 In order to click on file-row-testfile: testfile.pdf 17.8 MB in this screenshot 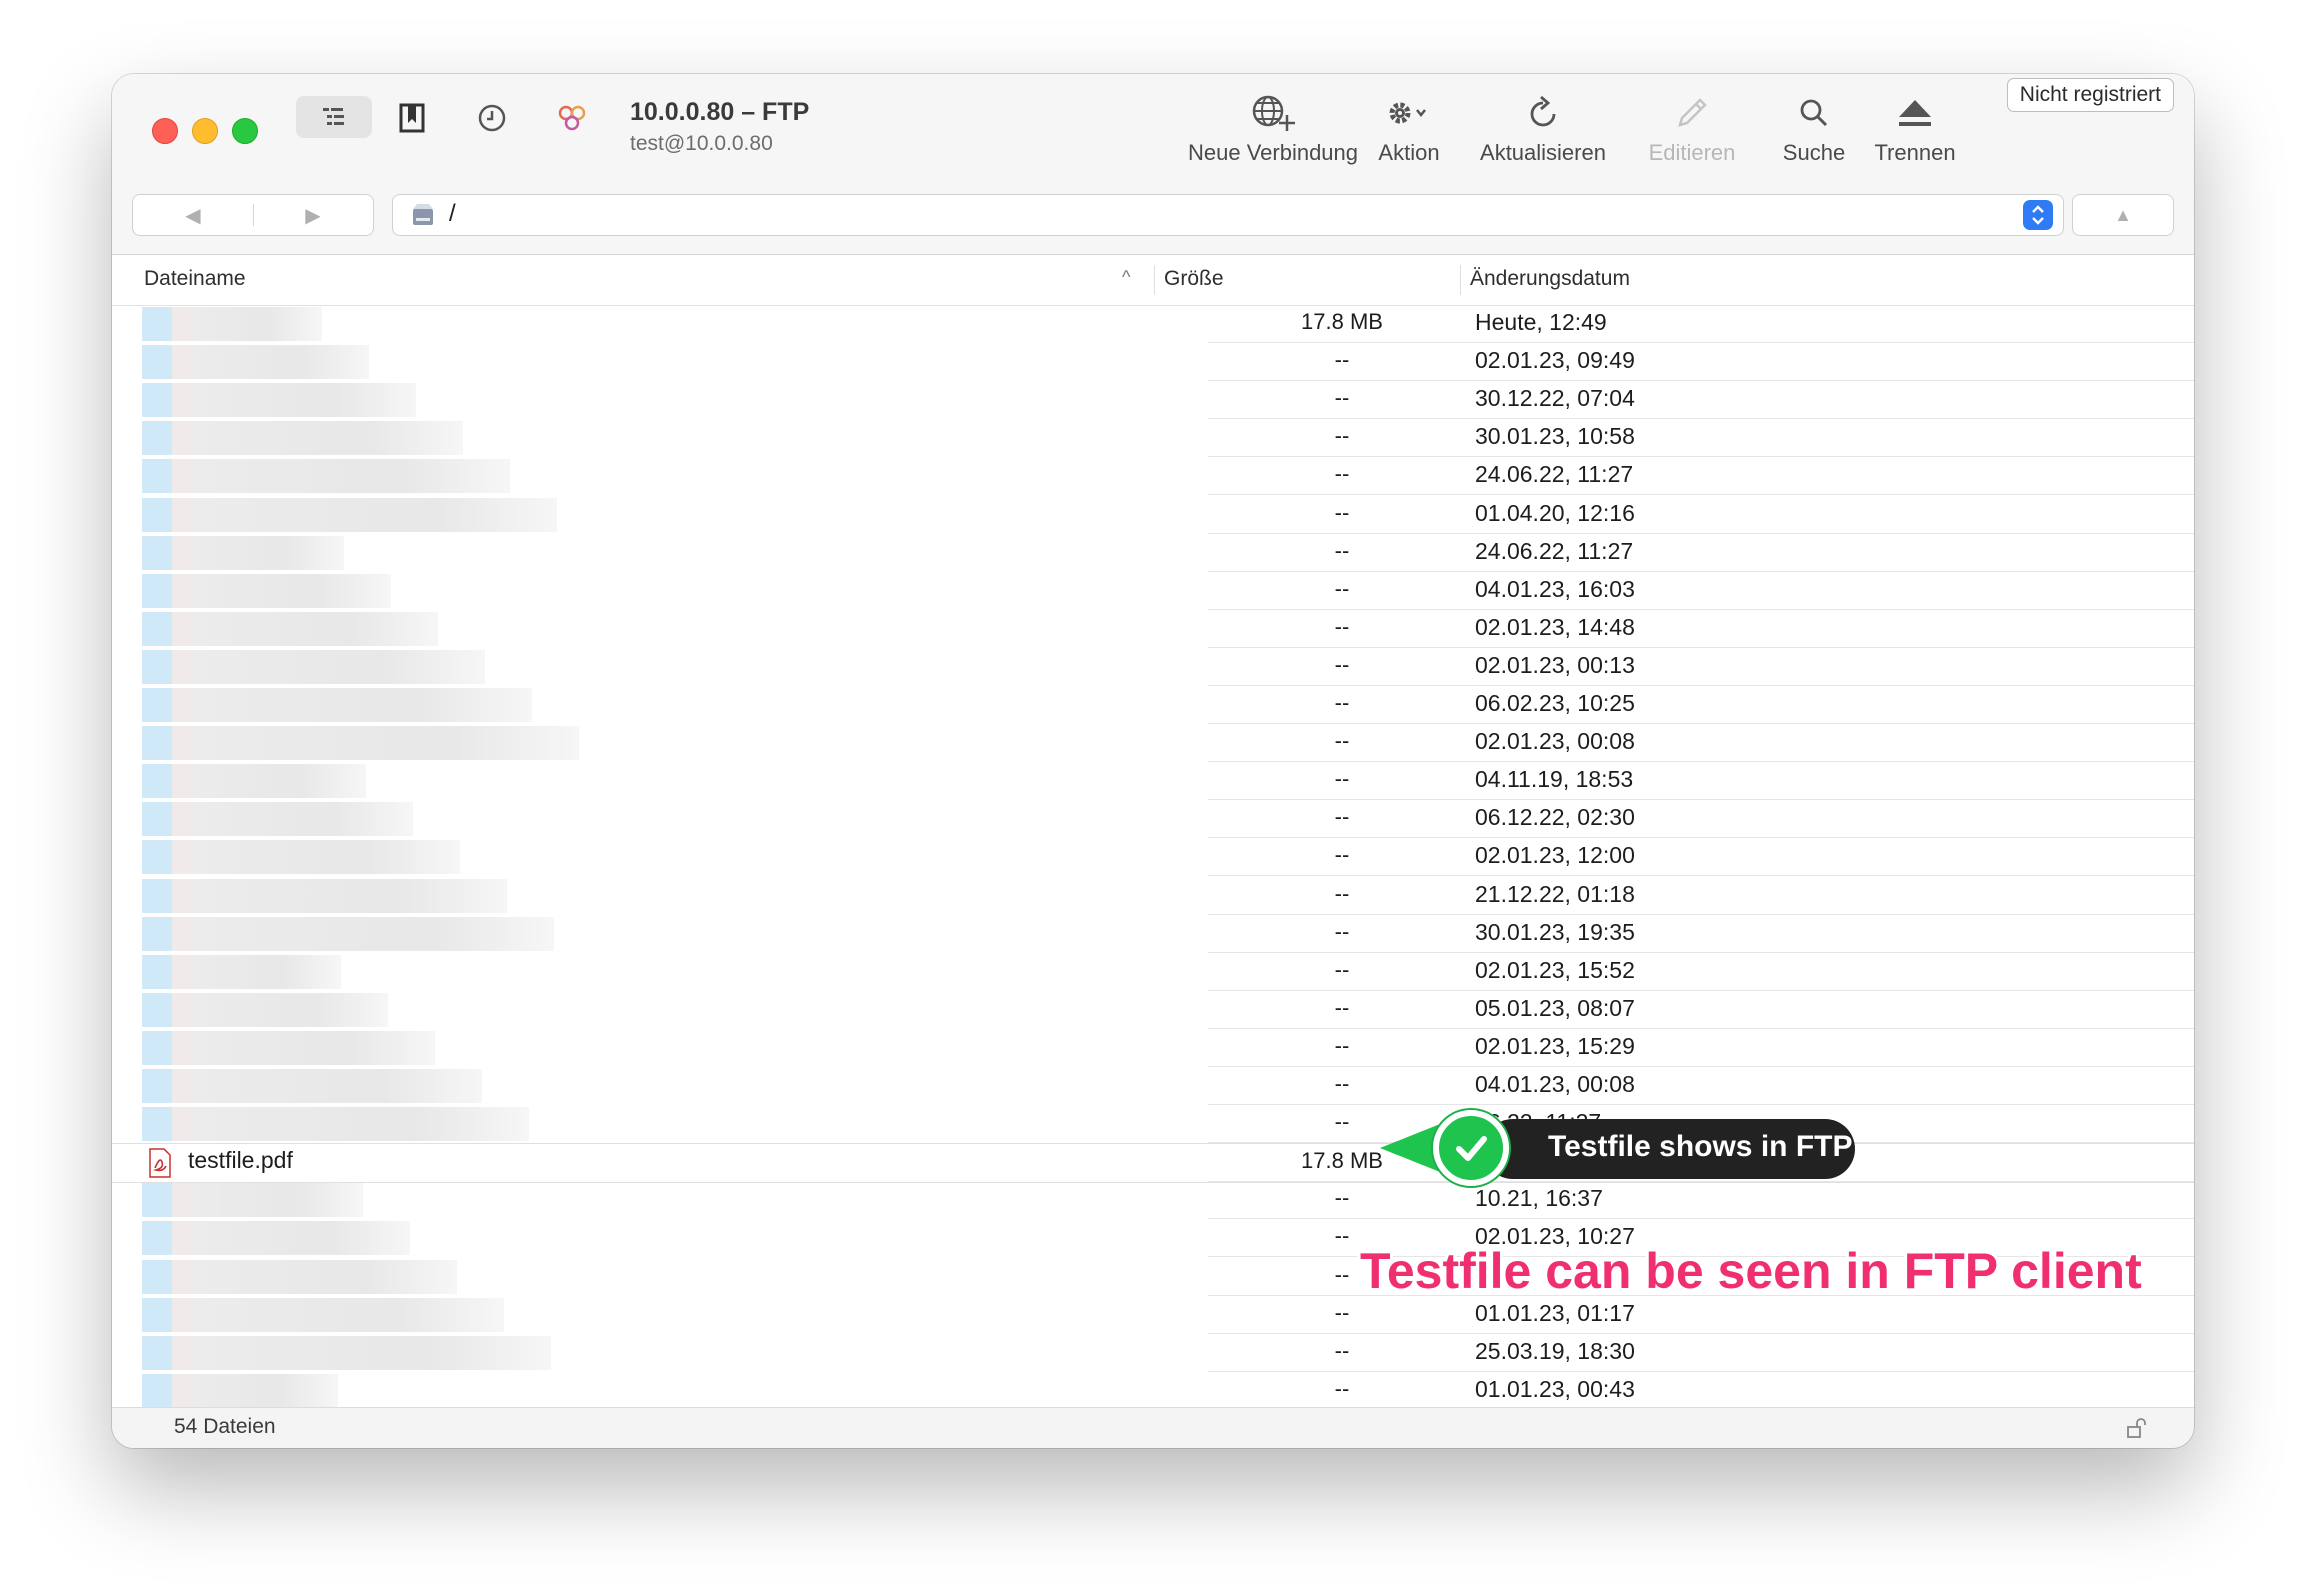, I will do `click(1153, 1163)`.